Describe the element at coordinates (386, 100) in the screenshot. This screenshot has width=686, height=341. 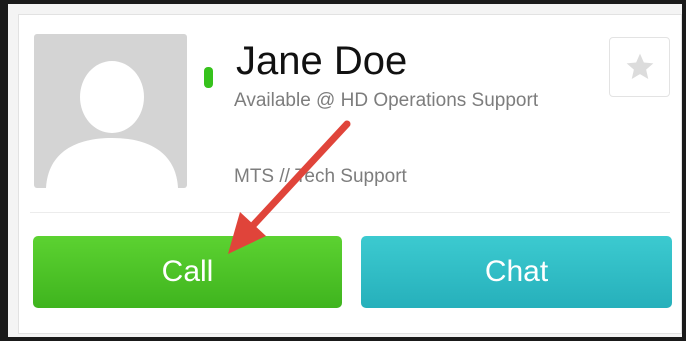
I see `contact-status: Available @ HD Operations Support` at that location.